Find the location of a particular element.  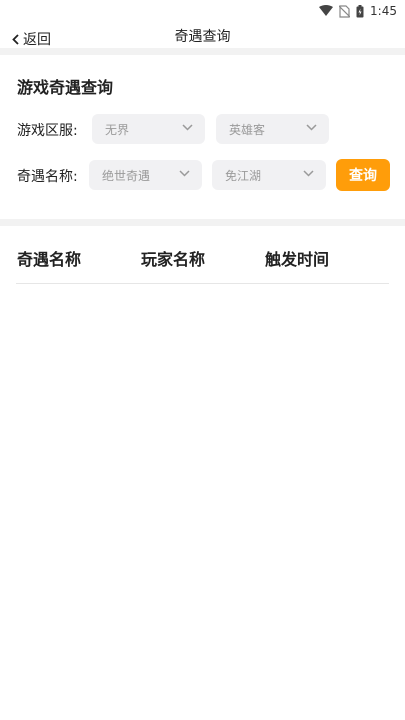

status-time: 1:45 is located at coordinates (383, 11).